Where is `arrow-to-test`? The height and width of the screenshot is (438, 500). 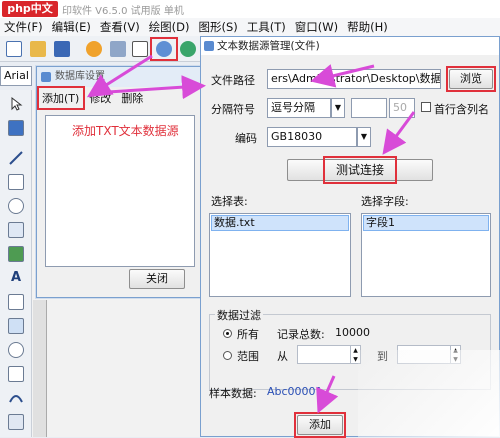
arrow-to-test is located at coordinates (399, 133).